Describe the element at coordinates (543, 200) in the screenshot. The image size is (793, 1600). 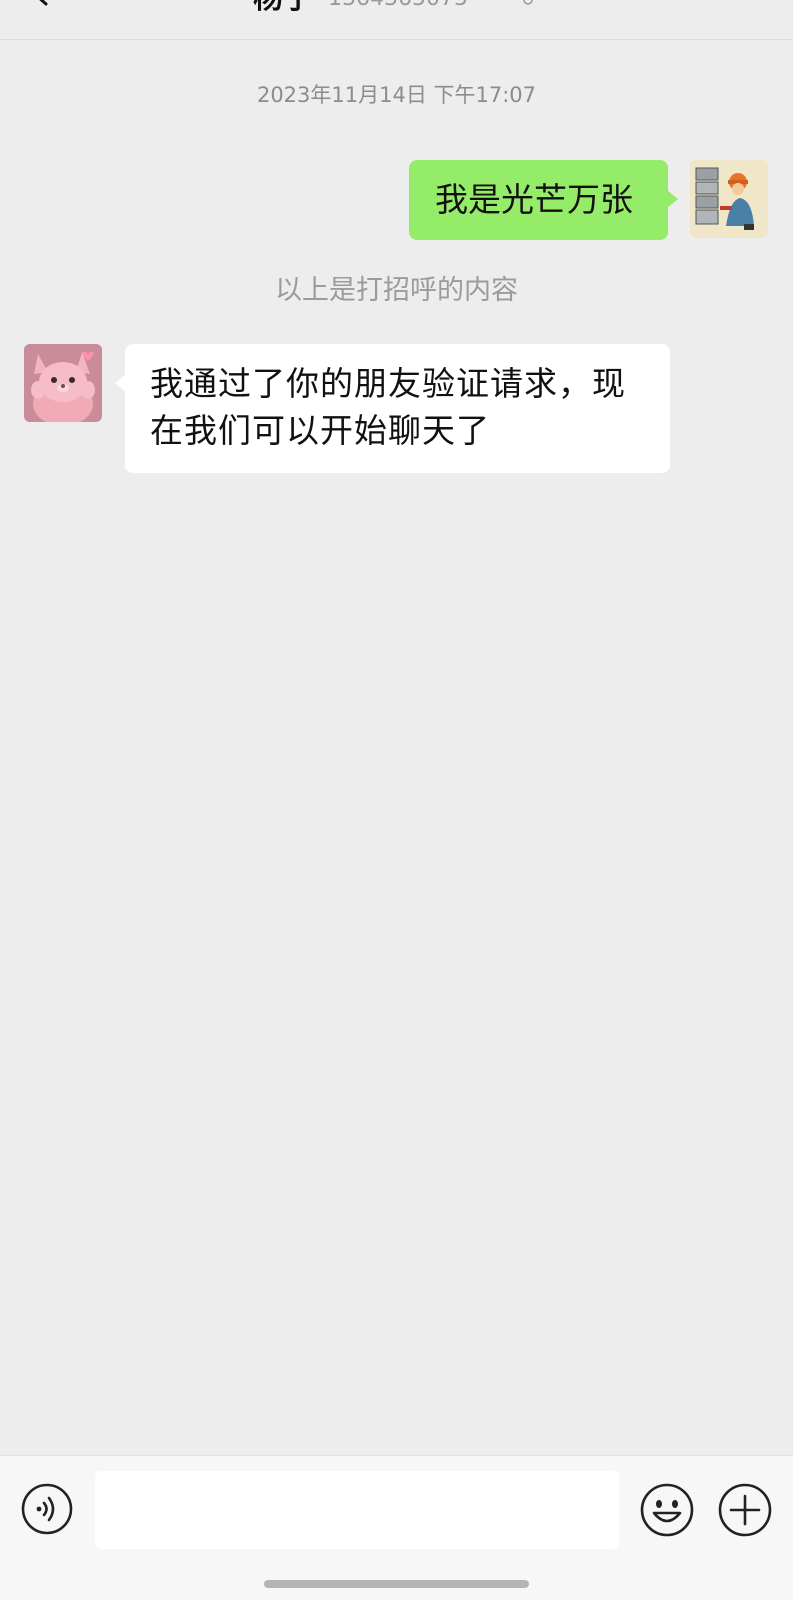
I see `message-bubble-self: 我是光芒万张` at that location.